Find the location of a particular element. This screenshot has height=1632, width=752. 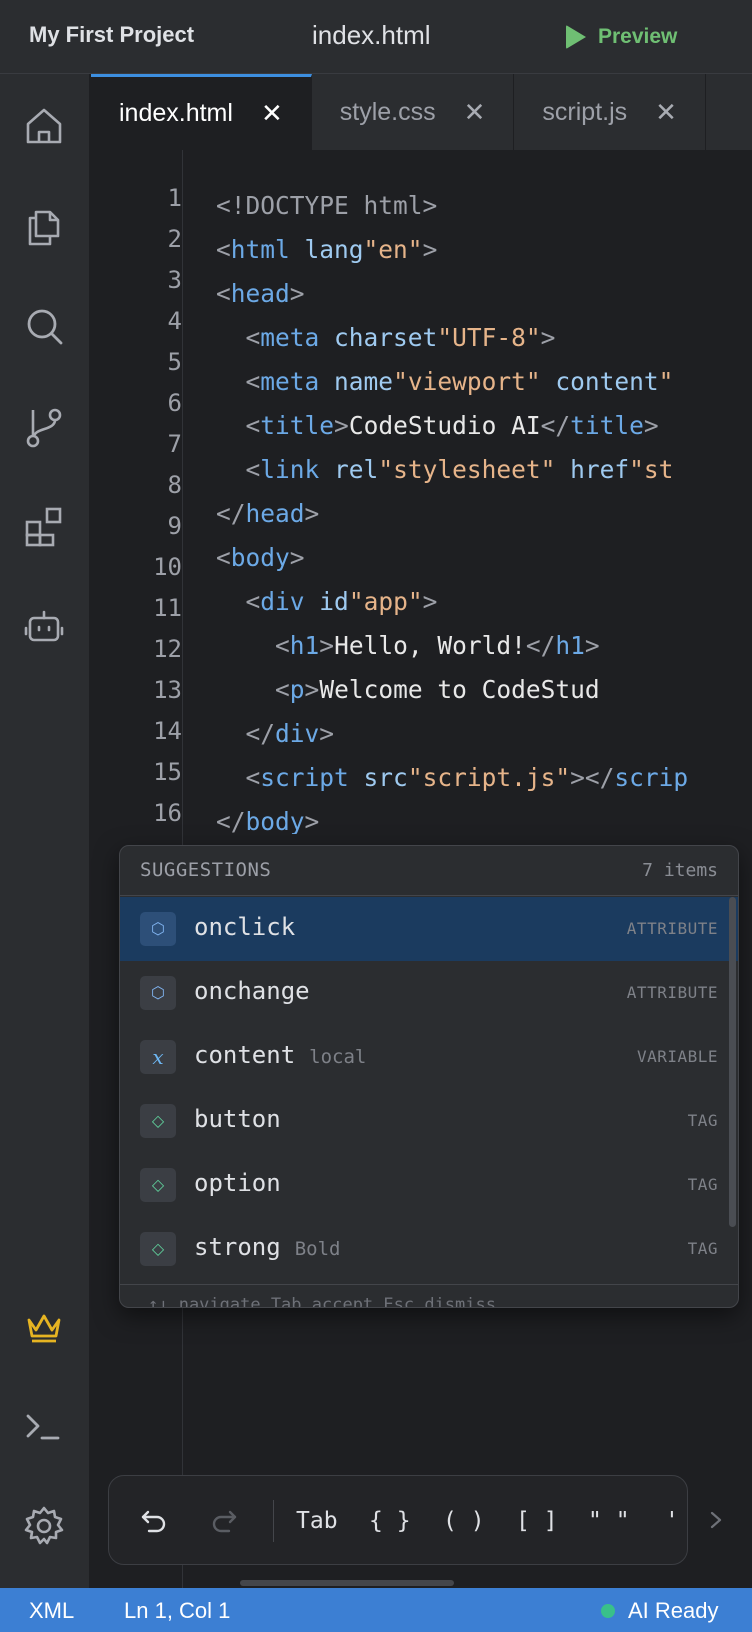

brackets-key-button: [ ] is located at coordinates (537, 1521).